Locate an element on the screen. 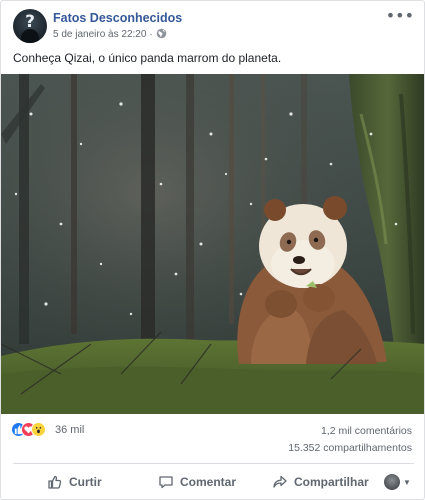  page-avatar: ? is located at coordinates (30, 26).